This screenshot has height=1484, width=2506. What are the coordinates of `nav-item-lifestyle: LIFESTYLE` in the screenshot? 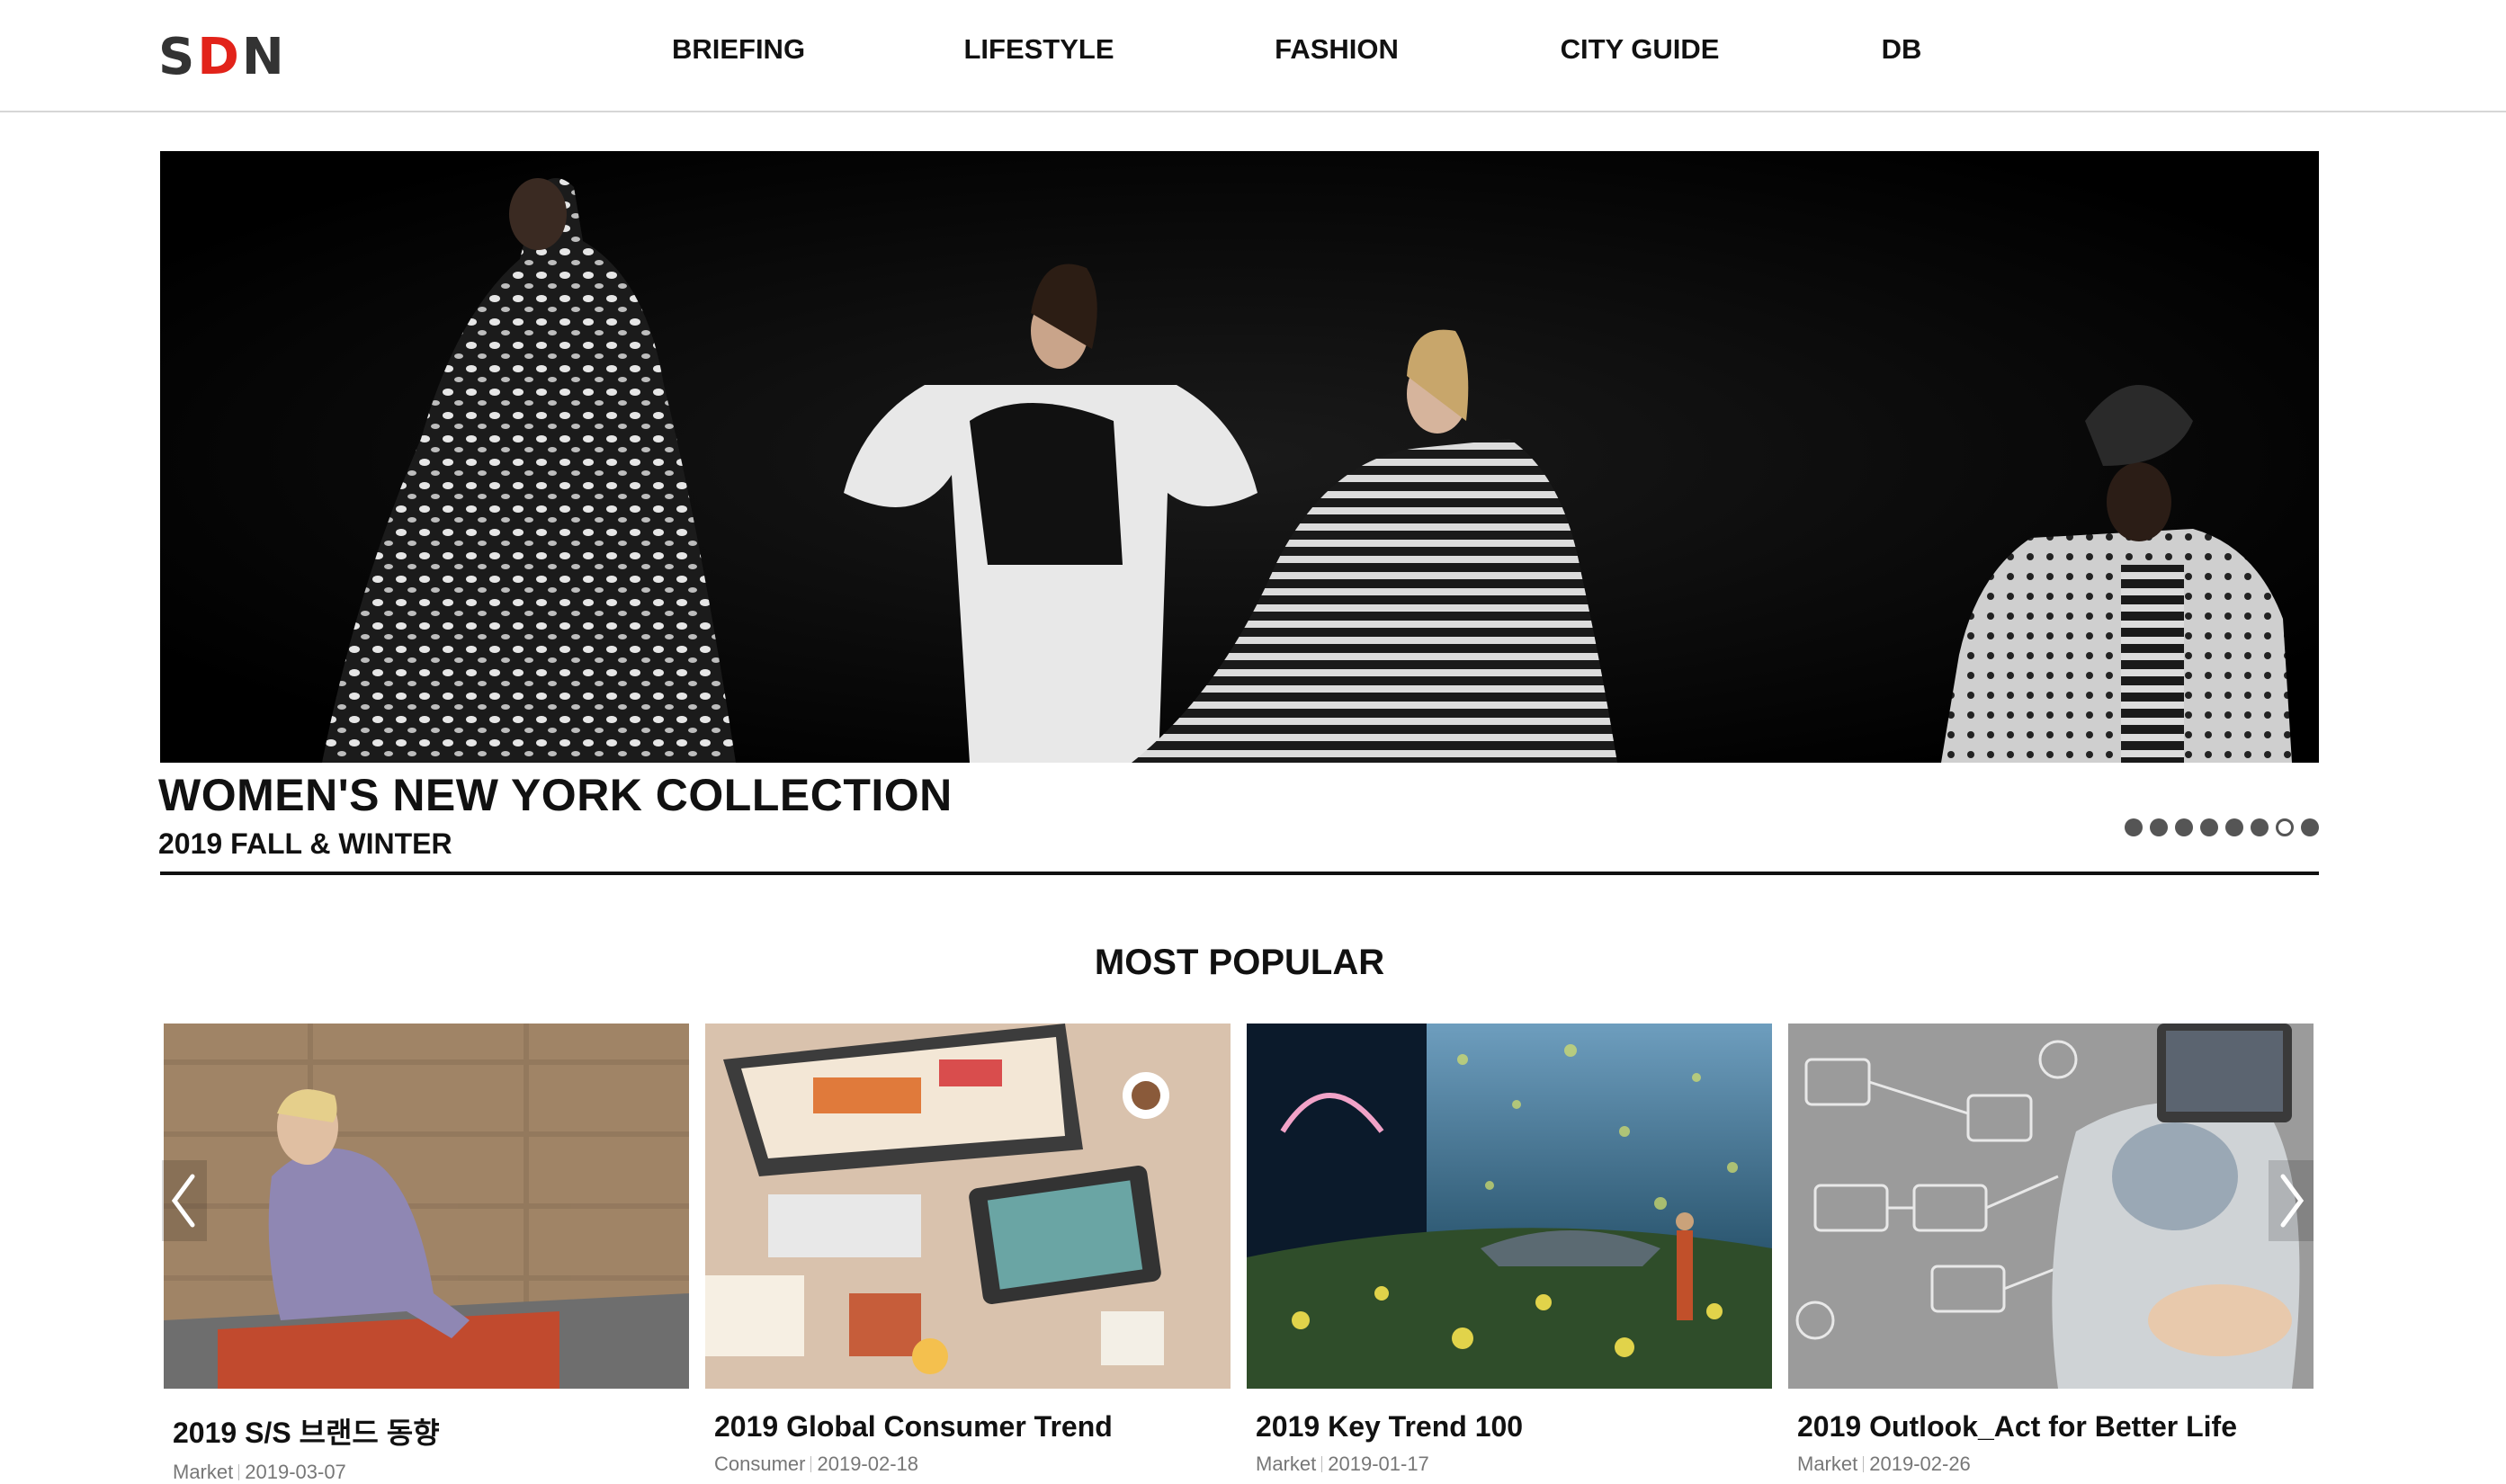 It's located at (1038, 49).